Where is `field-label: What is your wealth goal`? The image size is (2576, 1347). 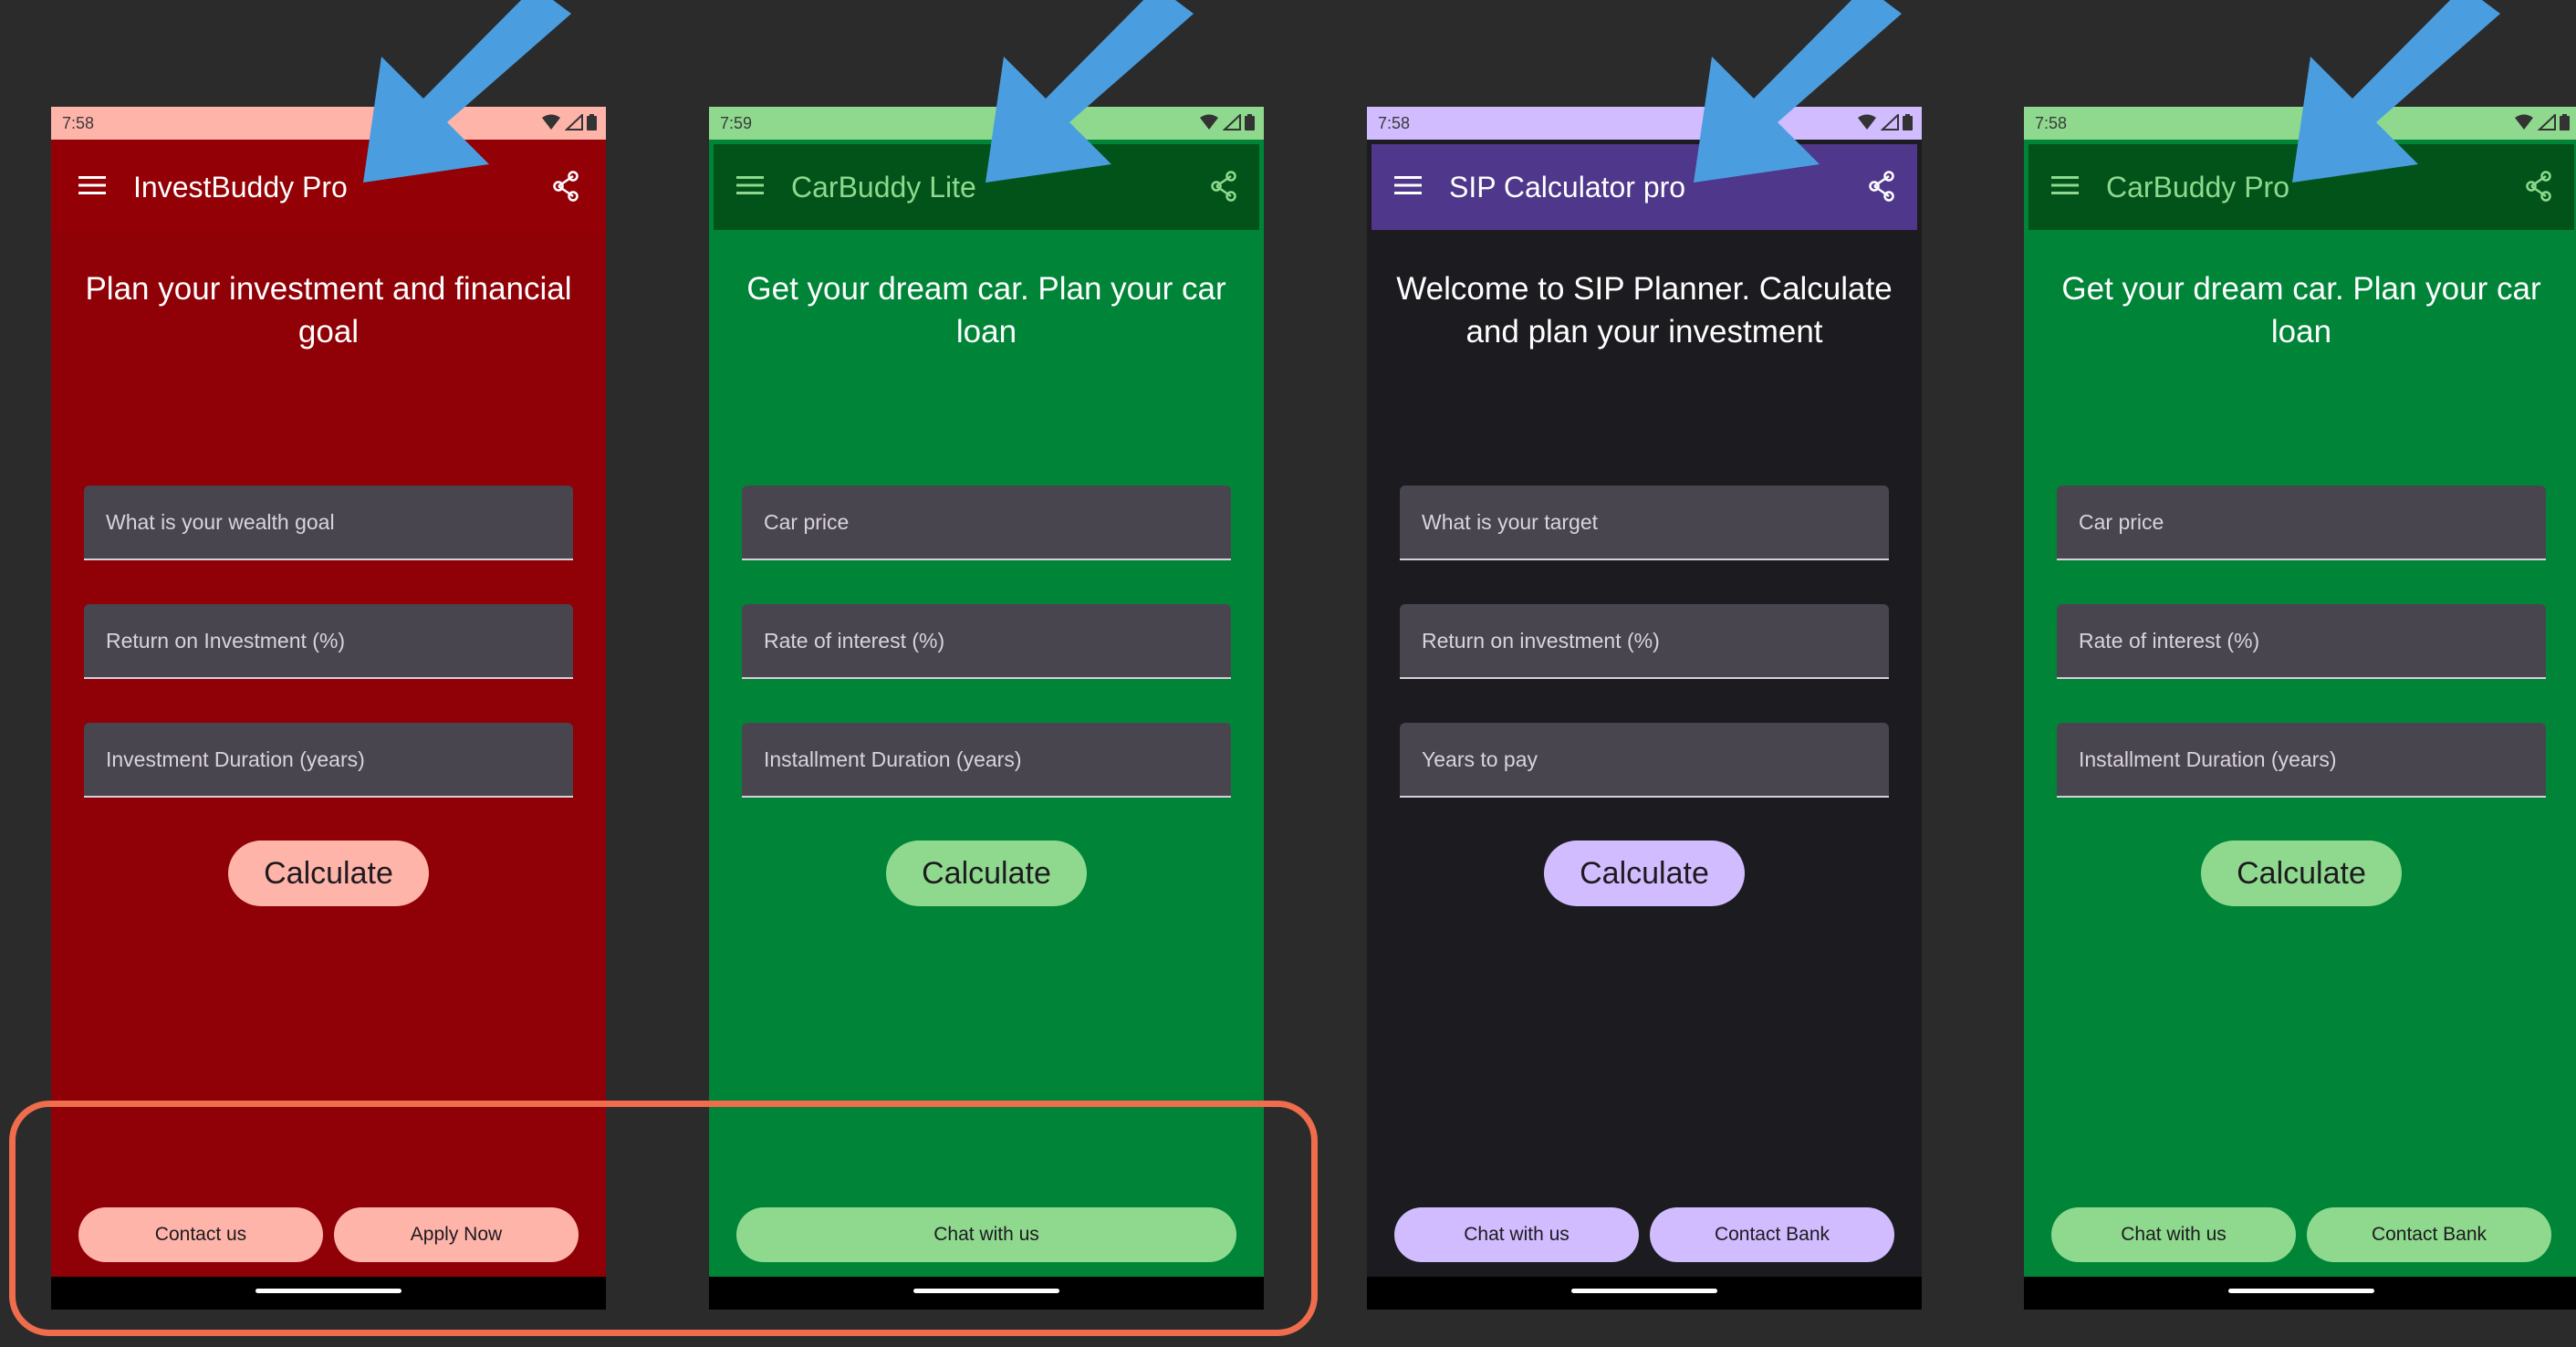 field-label: What is your wealth goal is located at coordinates (220, 522).